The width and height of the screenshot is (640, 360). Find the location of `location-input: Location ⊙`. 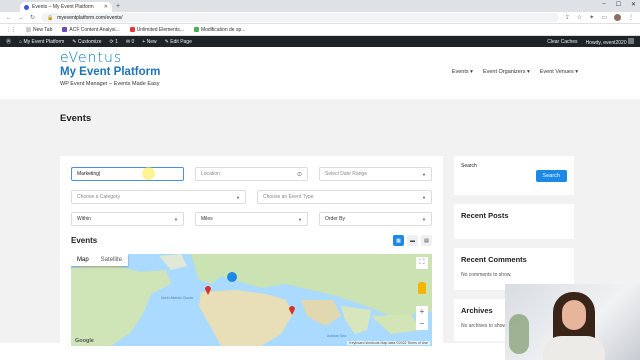

location-input: Location ⊙ is located at coordinates (251, 174).